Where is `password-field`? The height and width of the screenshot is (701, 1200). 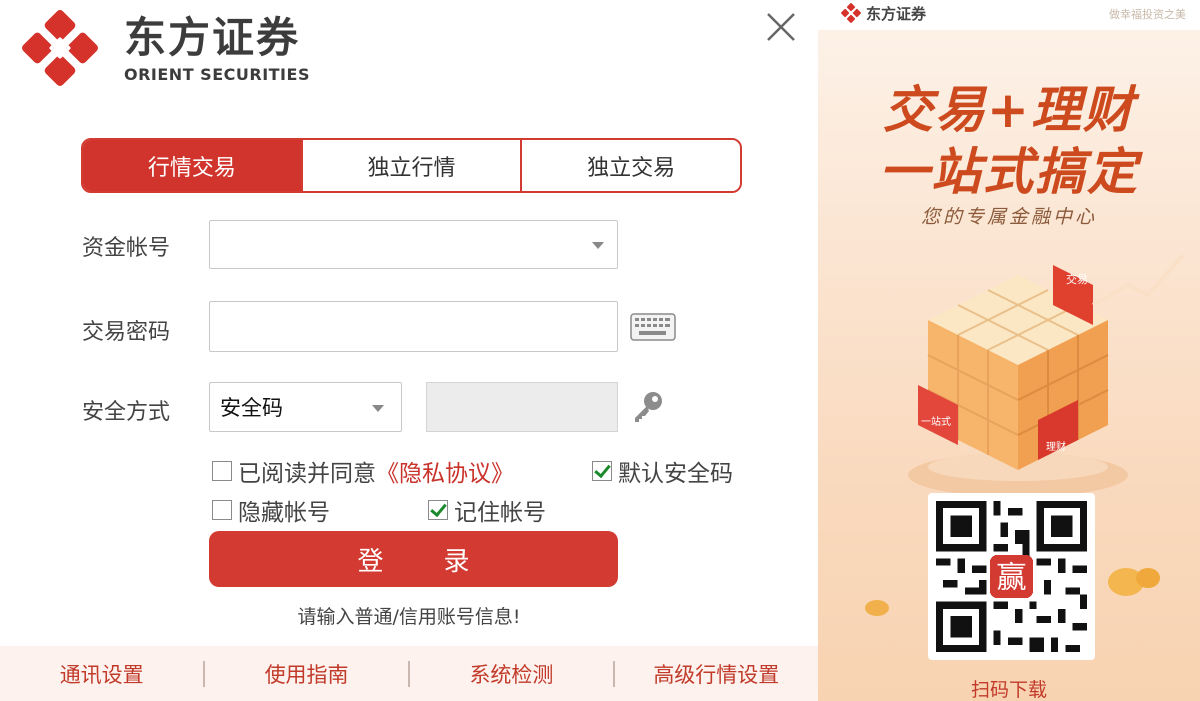 password-field is located at coordinates (413, 326).